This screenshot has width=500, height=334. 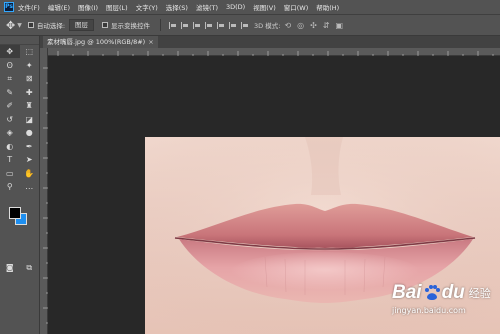 What do you see at coordinates (10, 52) in the screenshot?
I see `move-icon: ✥` at bounding box center [10, 52].